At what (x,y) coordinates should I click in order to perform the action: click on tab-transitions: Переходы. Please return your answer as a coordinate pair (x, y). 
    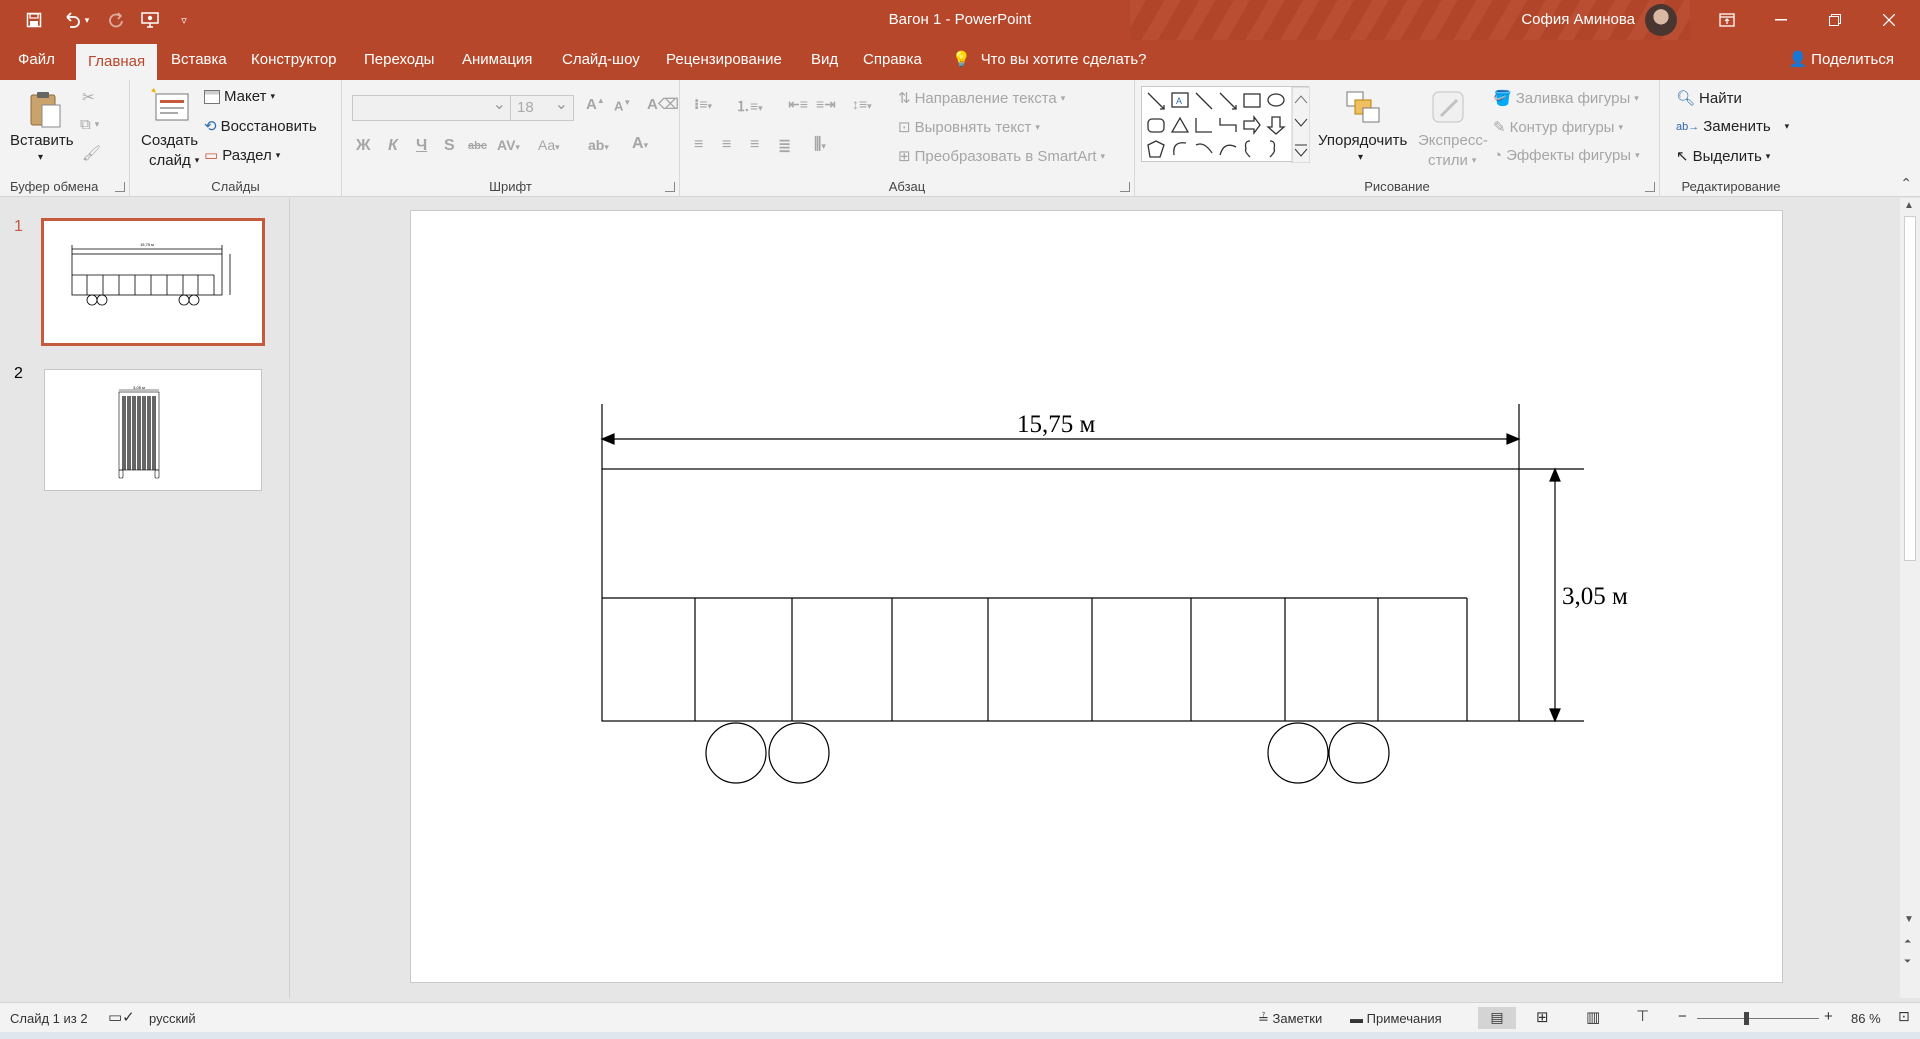
    Looking at the image, I should click on (399, 60).